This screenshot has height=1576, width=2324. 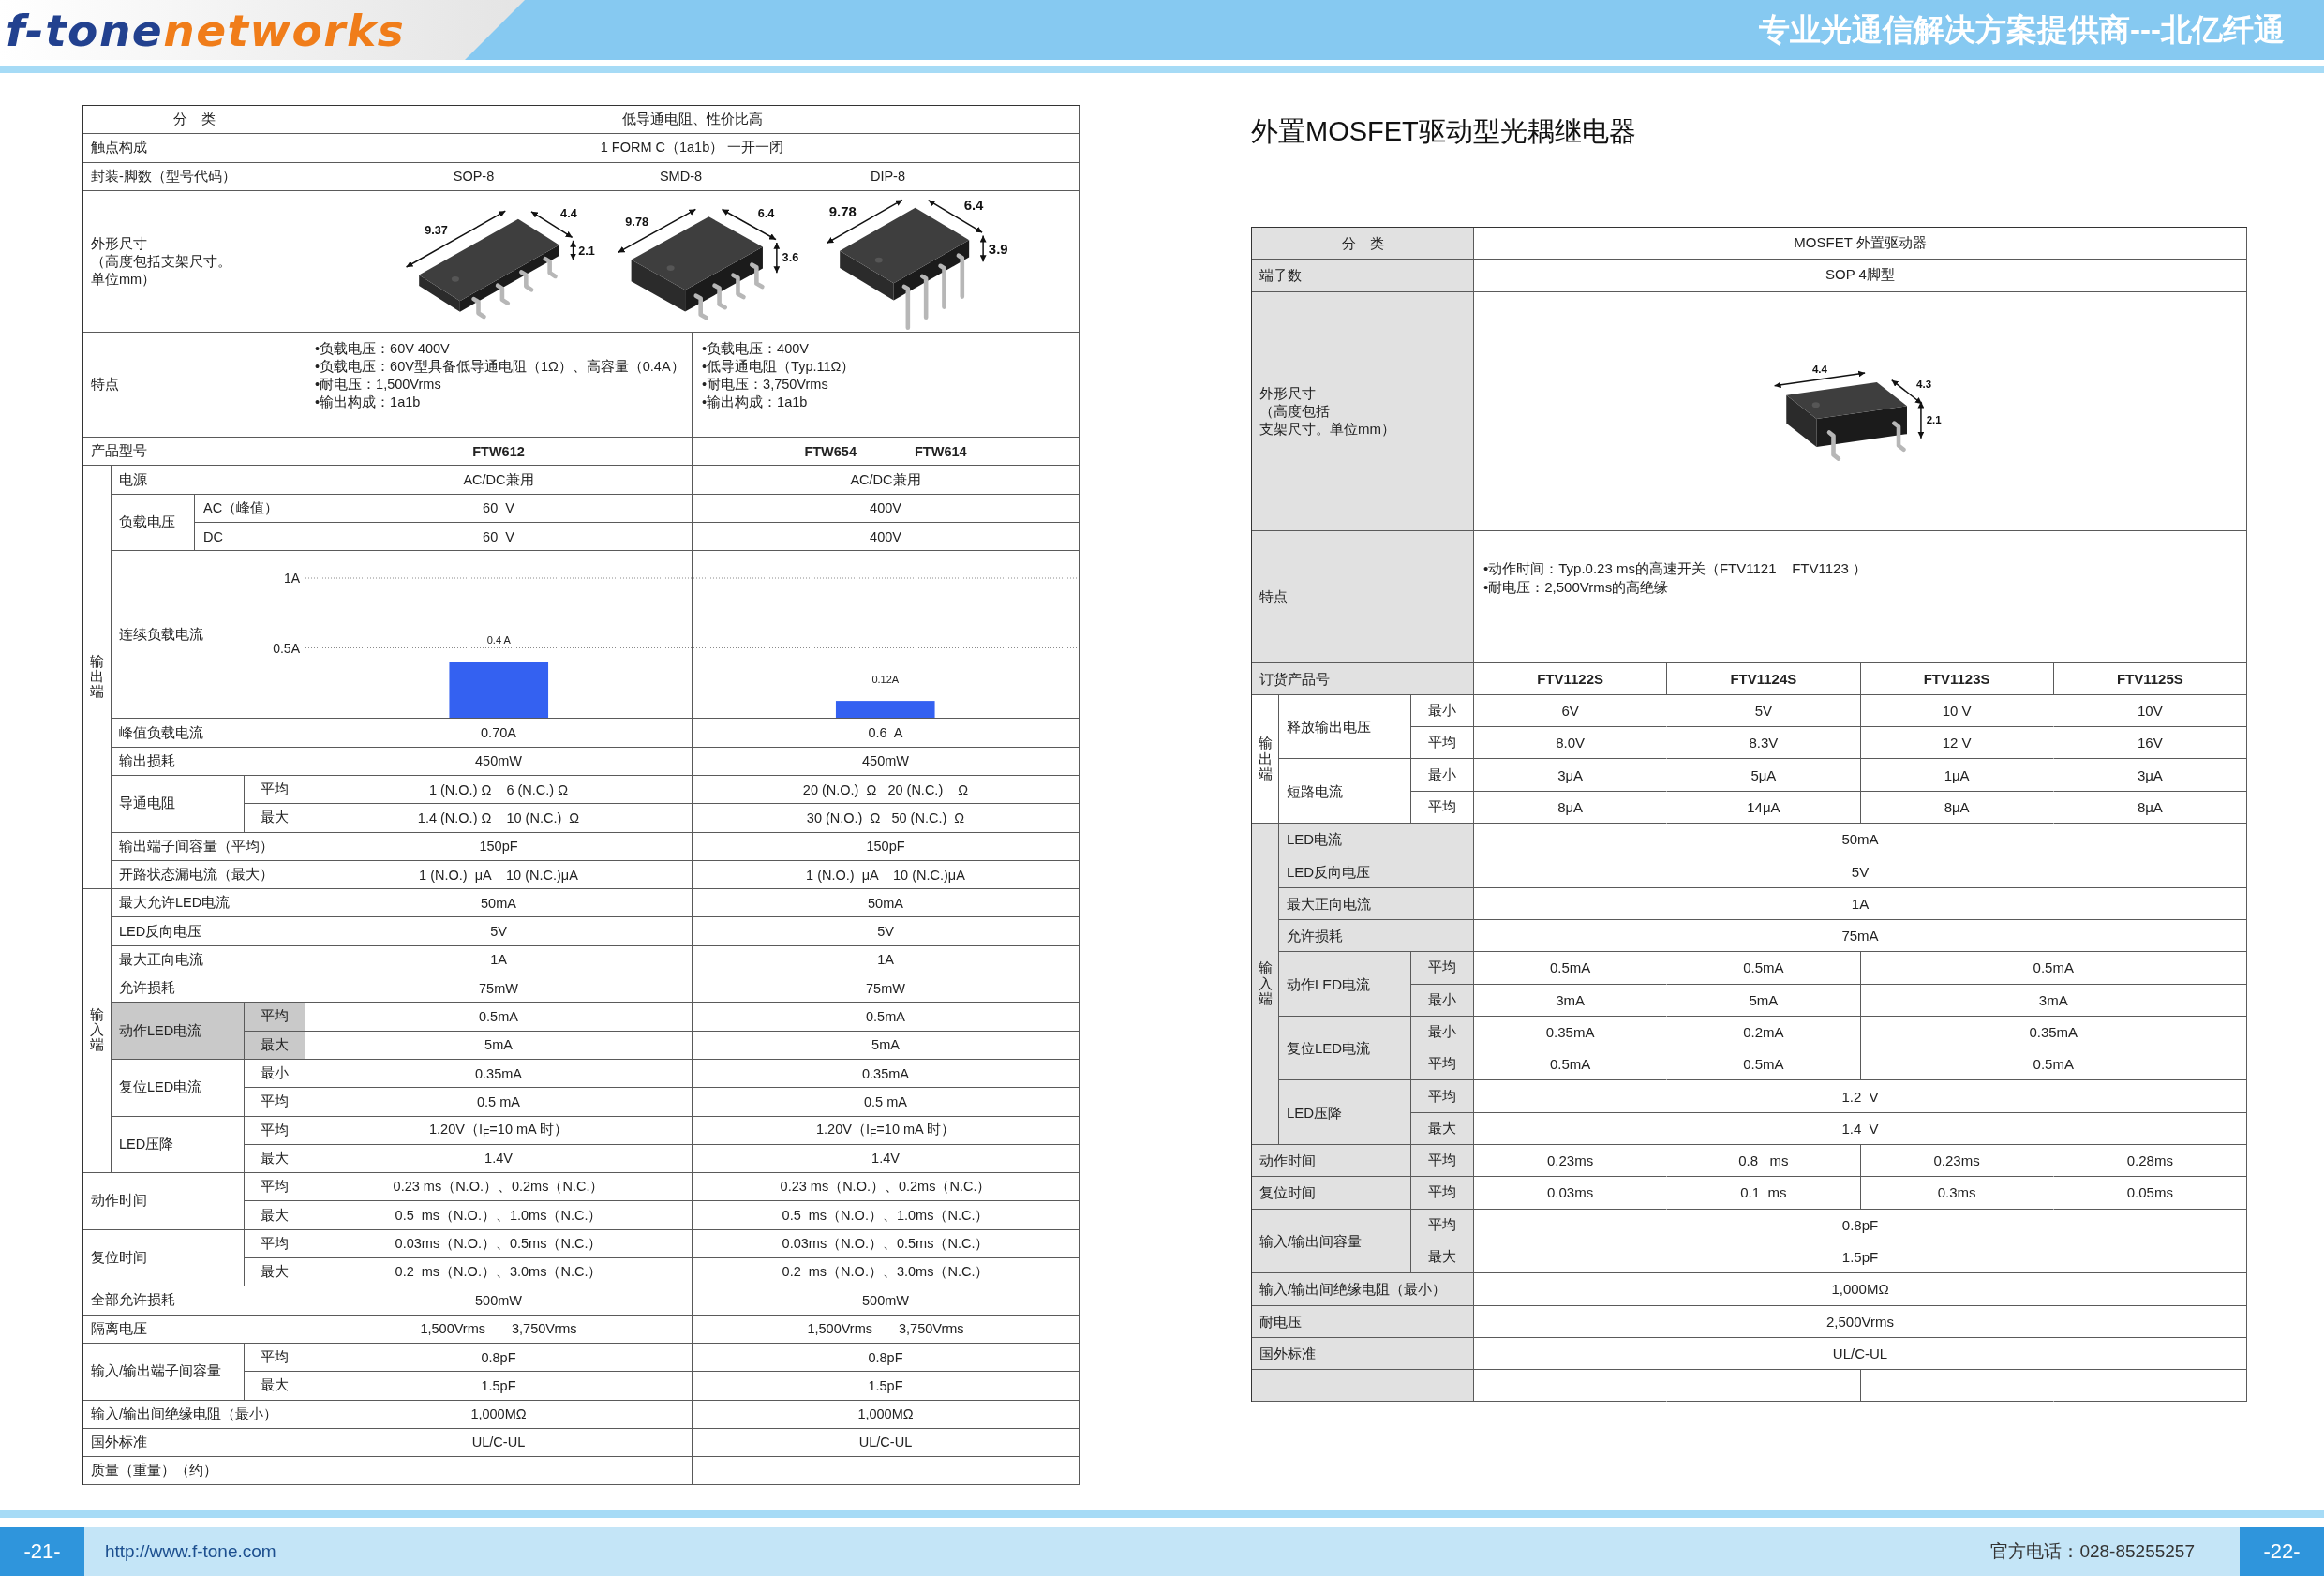 What do you see at coordinates (1576, 587) in the screenshot?
I see `feature-text: •耐电压：2,500Vrms的高绝缘` at bounding box center [1576, 587].